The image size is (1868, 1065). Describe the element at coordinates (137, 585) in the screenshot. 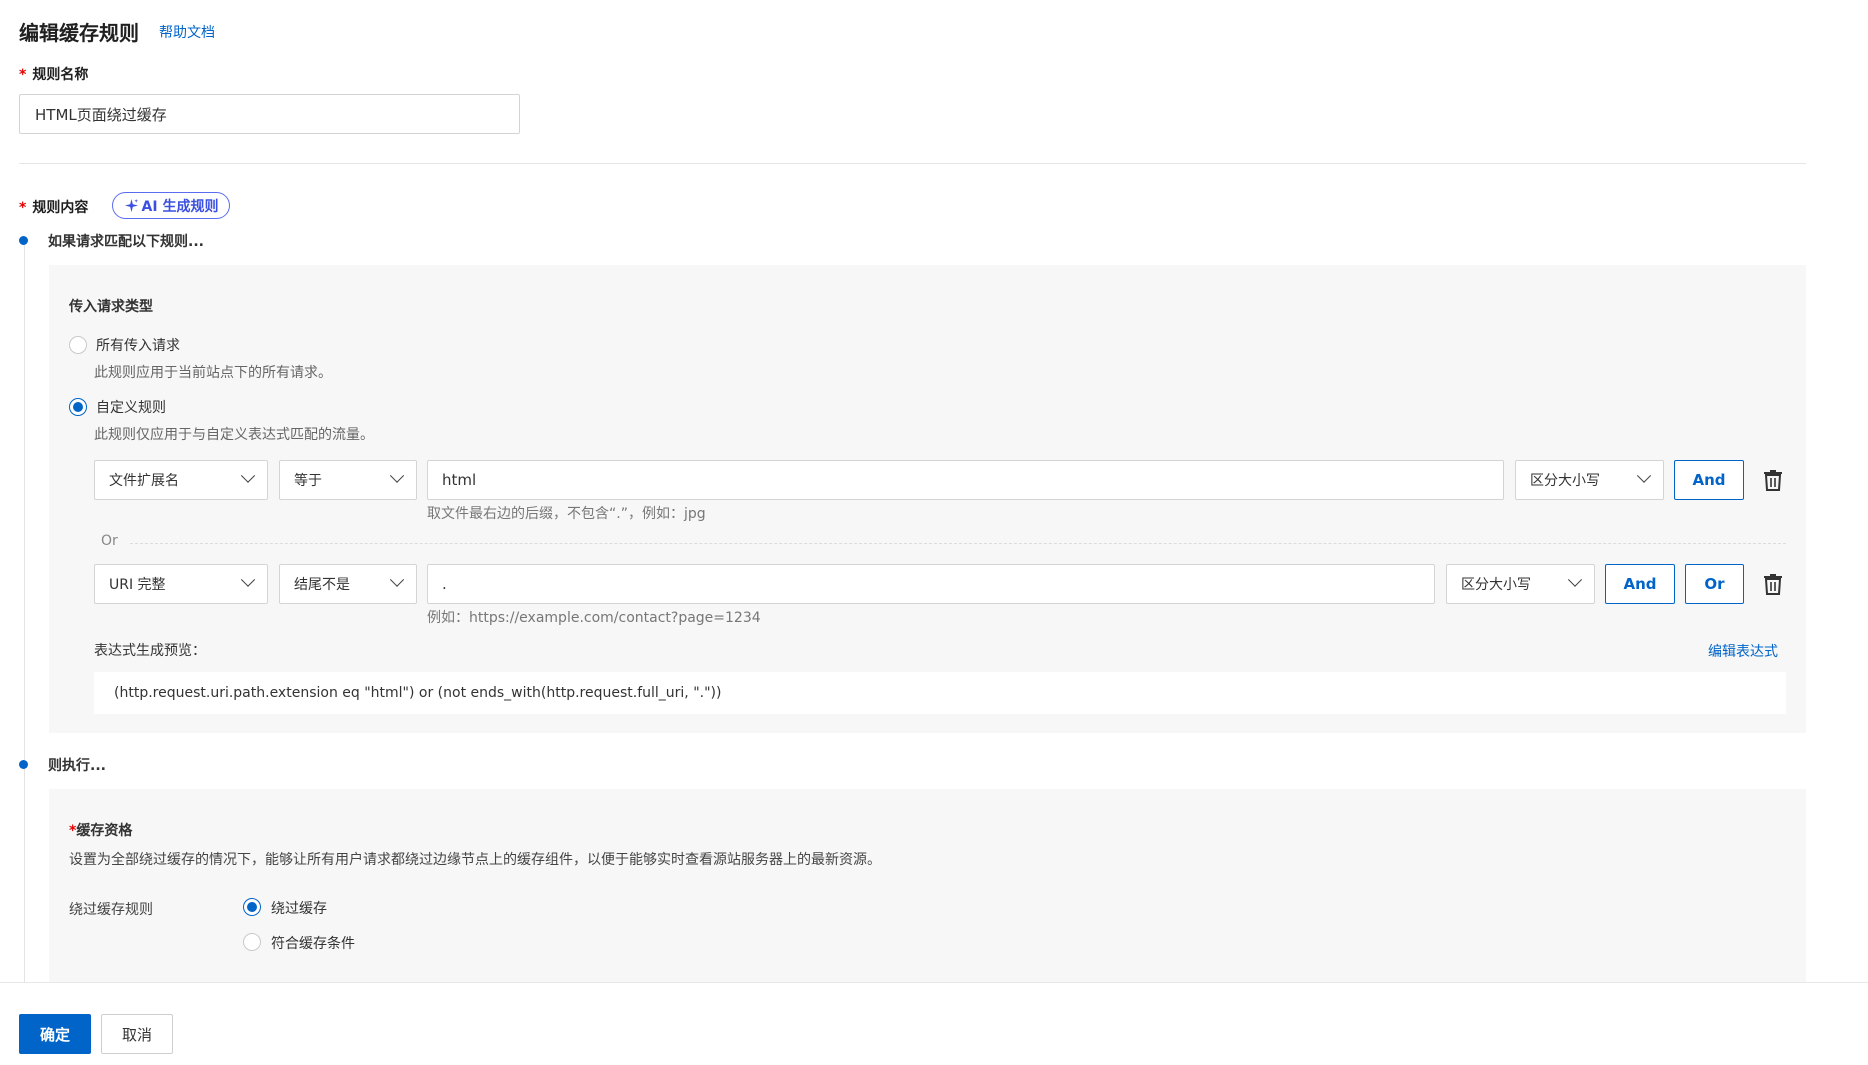

I see `condition-2-field-value: URI 完整` at that location.